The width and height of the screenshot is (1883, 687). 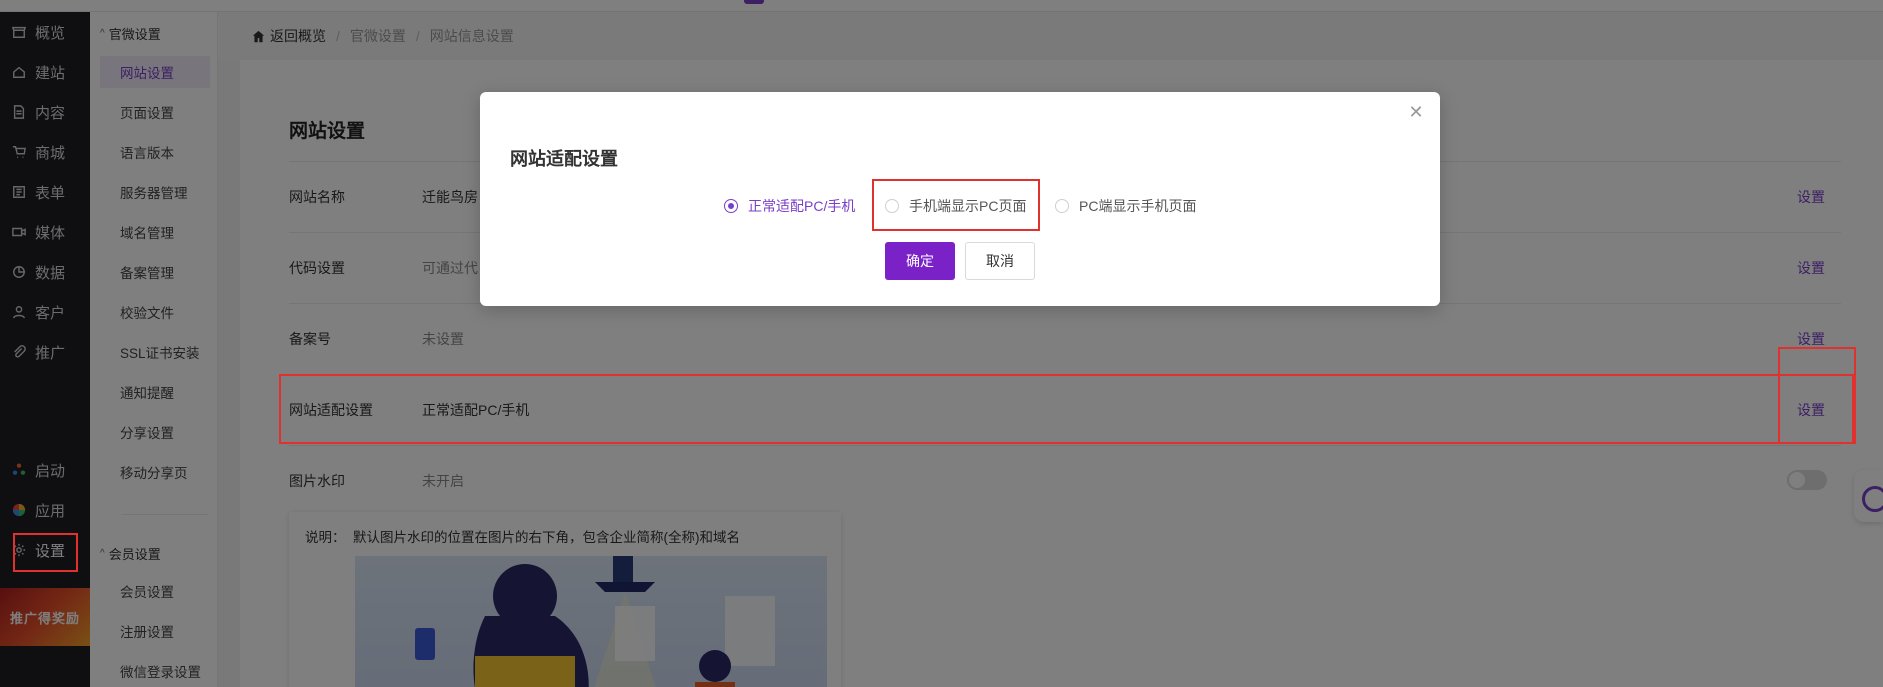 I want to click on modal-title: 网站适配设置, so click(x=564, y=159).